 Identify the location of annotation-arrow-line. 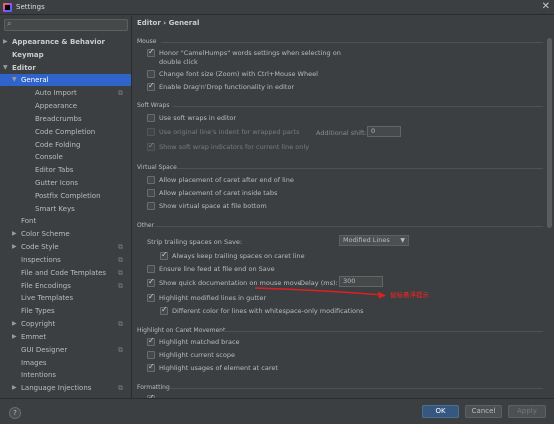
(319, 291).